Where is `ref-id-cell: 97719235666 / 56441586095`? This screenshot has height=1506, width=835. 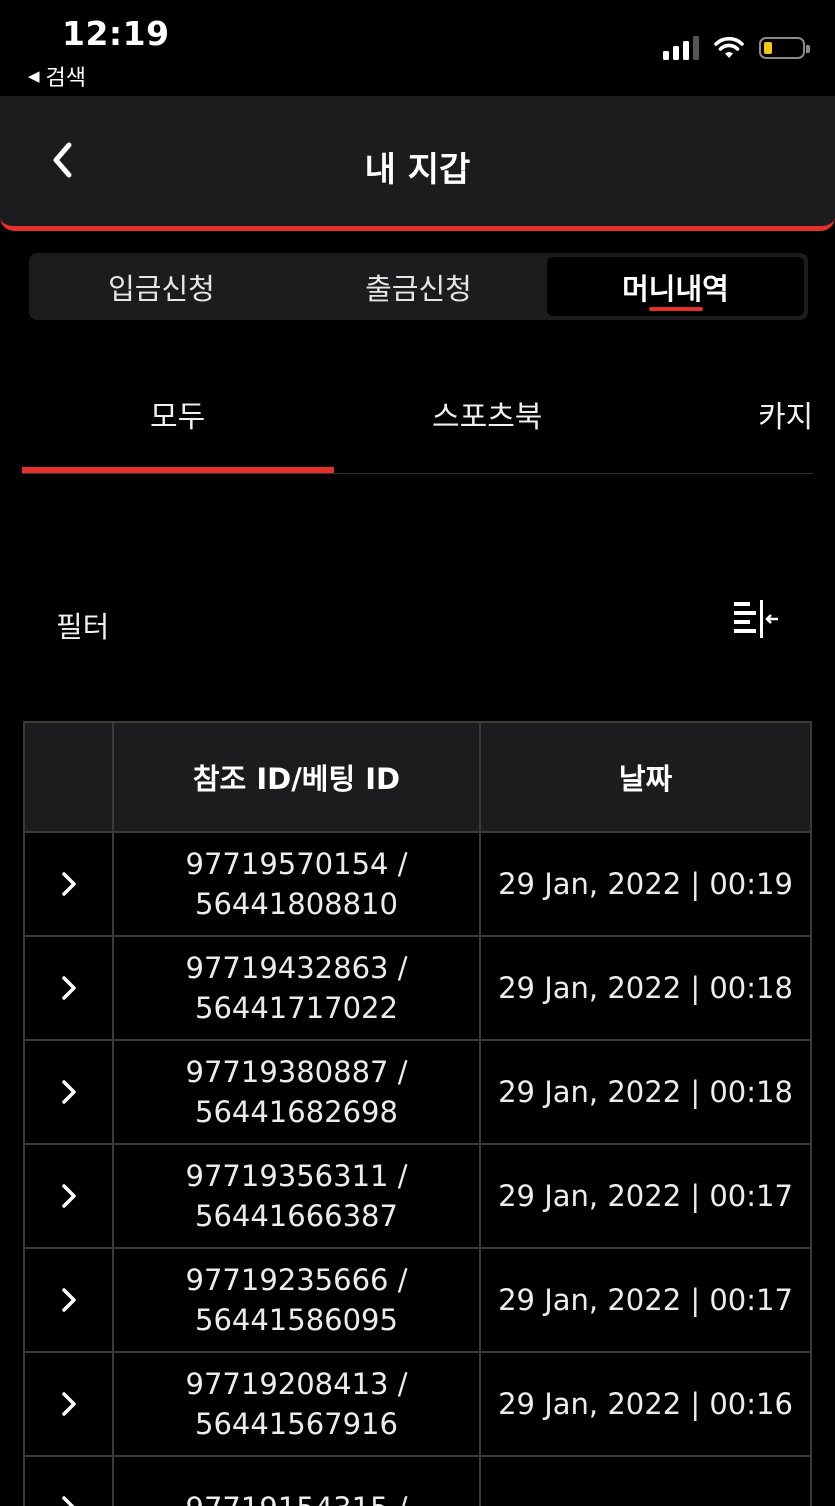 ref-id-cell: 97719235666 / 56441586095 is located at coordinates (295, 1300).